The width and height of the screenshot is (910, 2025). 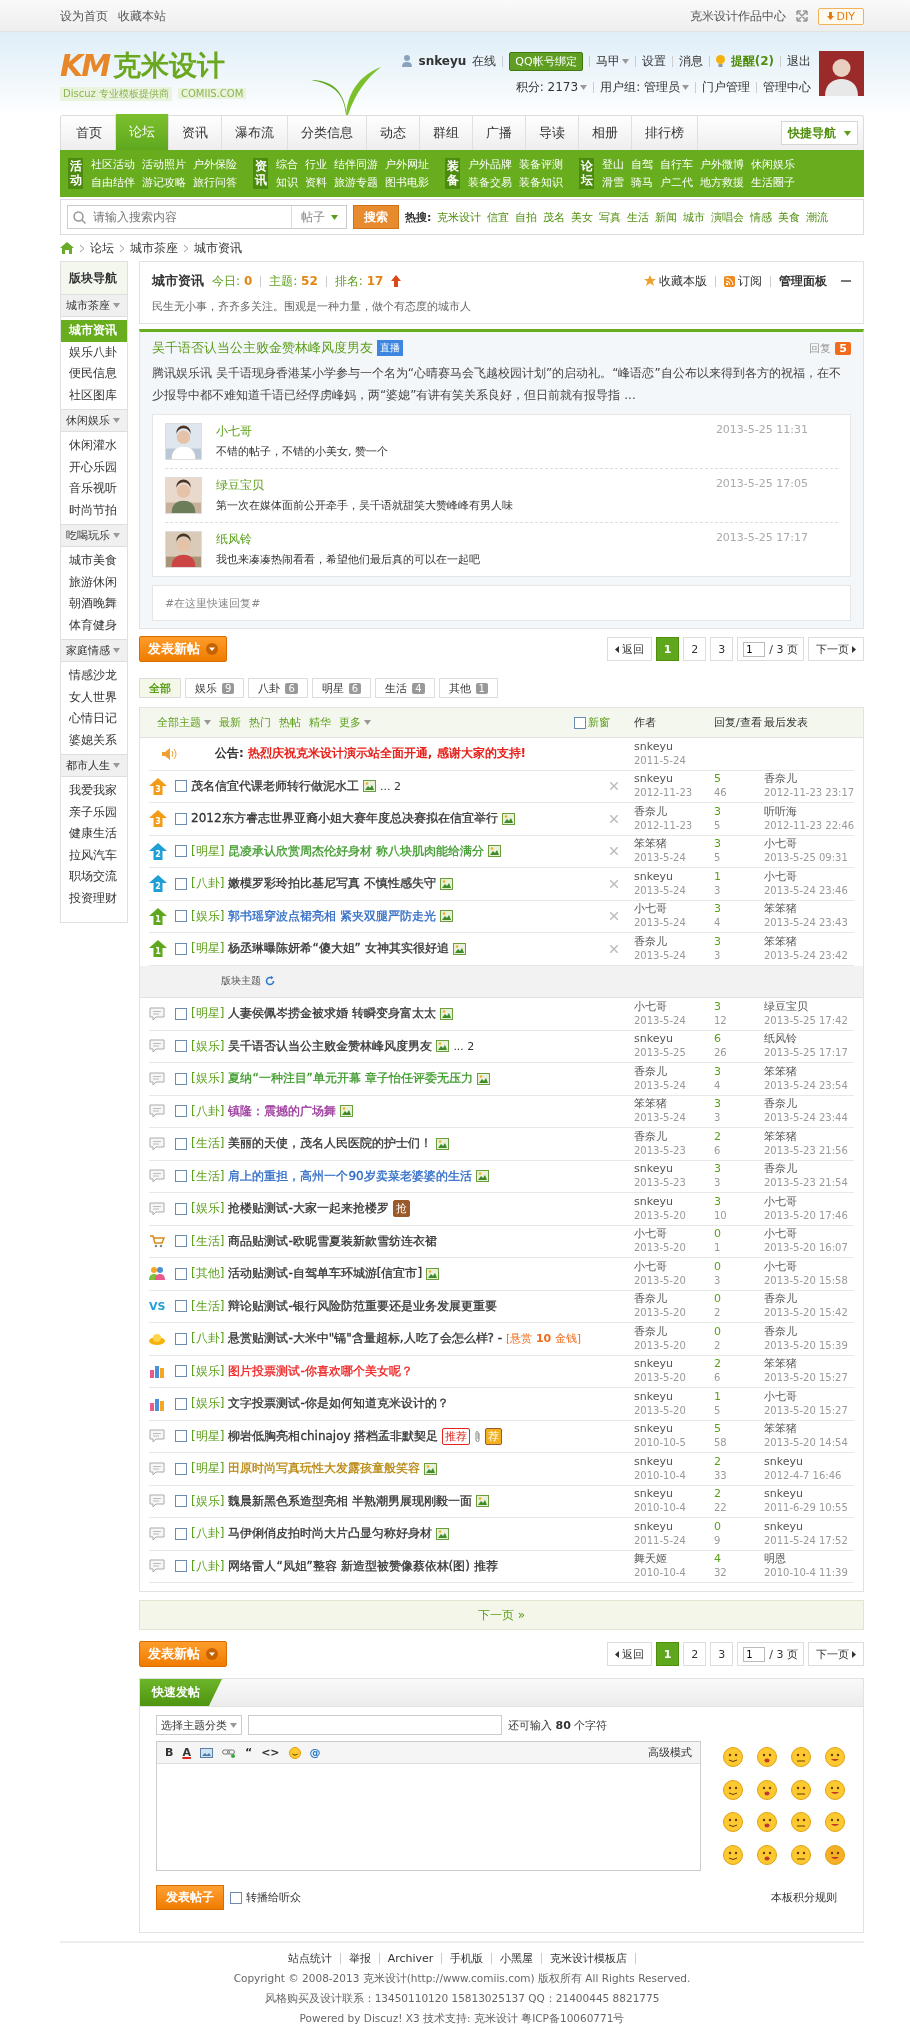 What do you see at coordinates (94, 604) in the screenshot?
I see `sidebar-item: 朝酒晚舞` at bounding box center [94, 604].